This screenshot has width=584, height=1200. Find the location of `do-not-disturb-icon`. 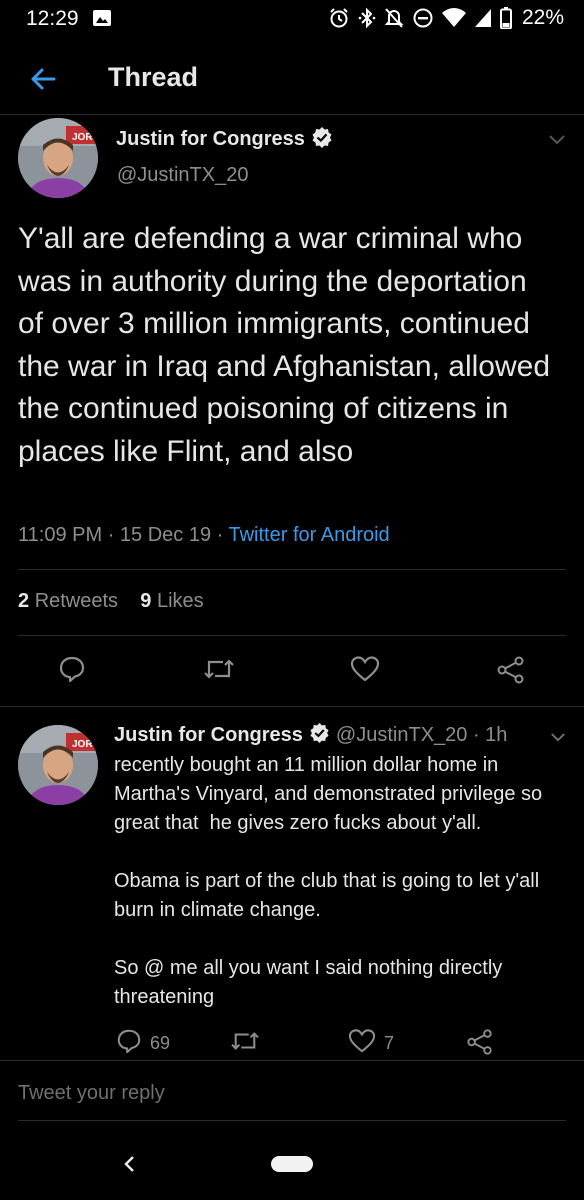

do-not-disturb-icon is located at coordinates (423, 18).